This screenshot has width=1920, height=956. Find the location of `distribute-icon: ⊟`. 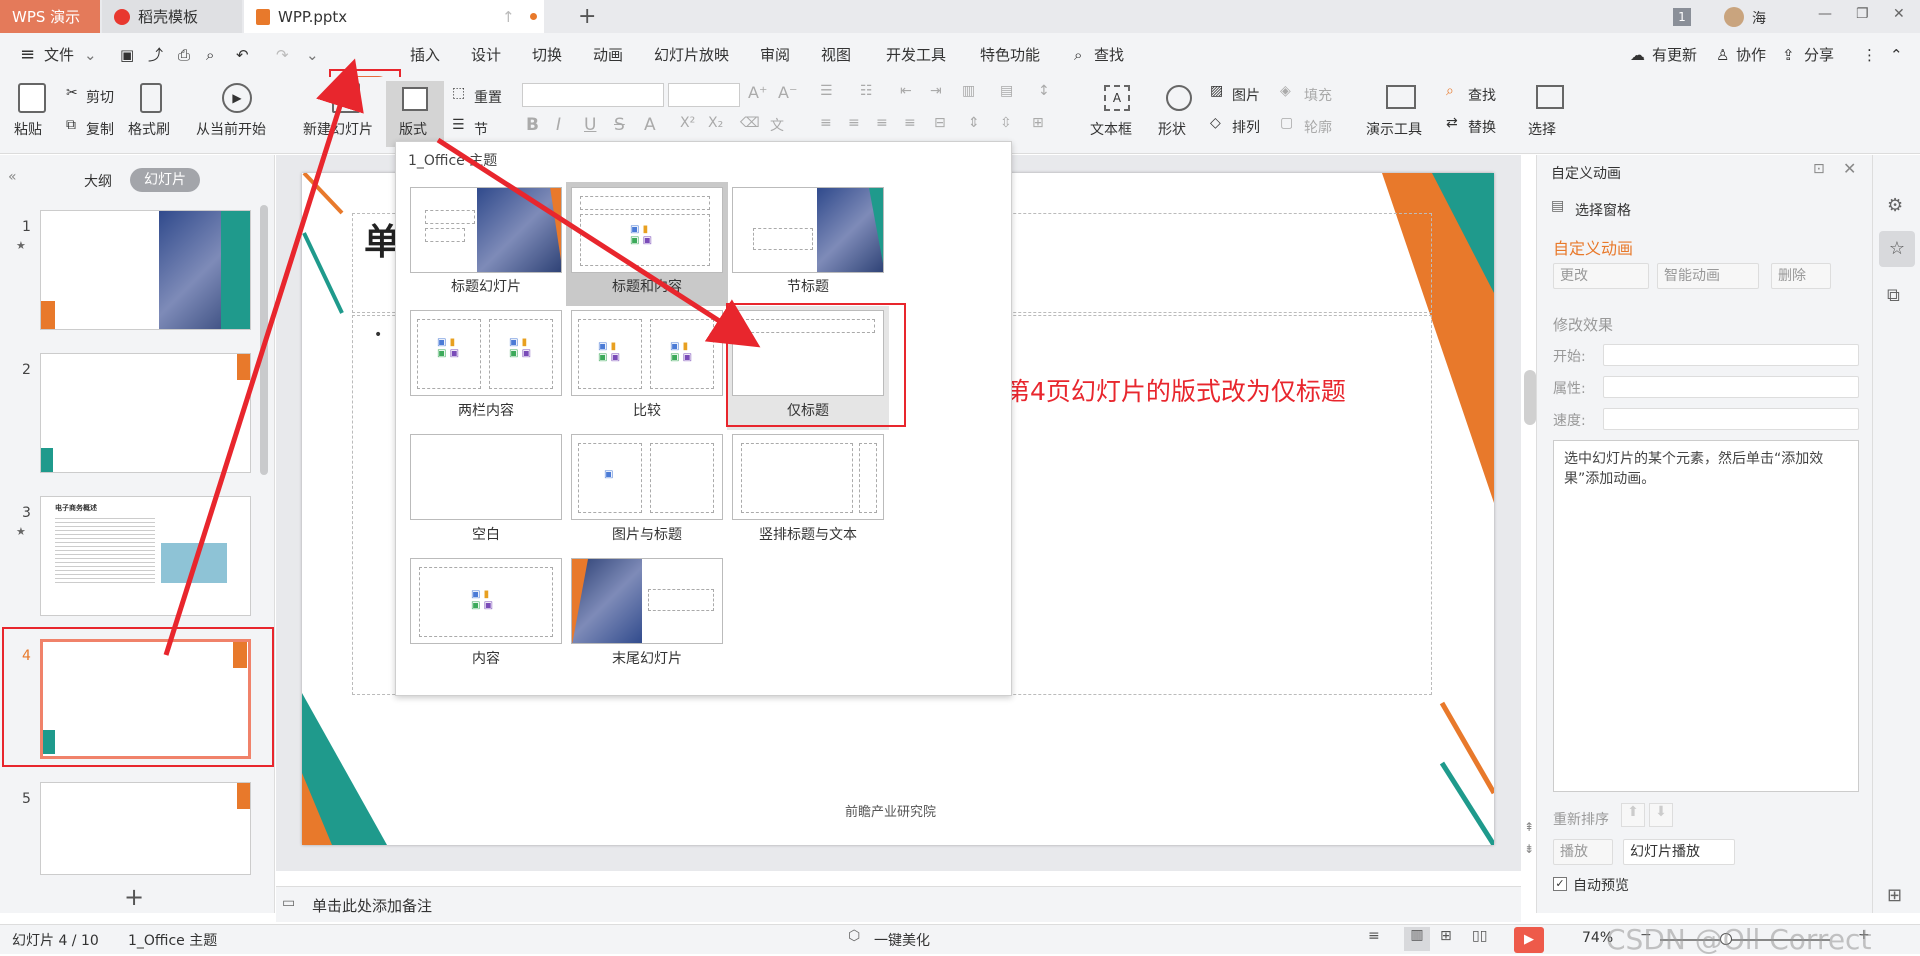

distribute-icon: ⊟ is located at coordinates (940, 123).